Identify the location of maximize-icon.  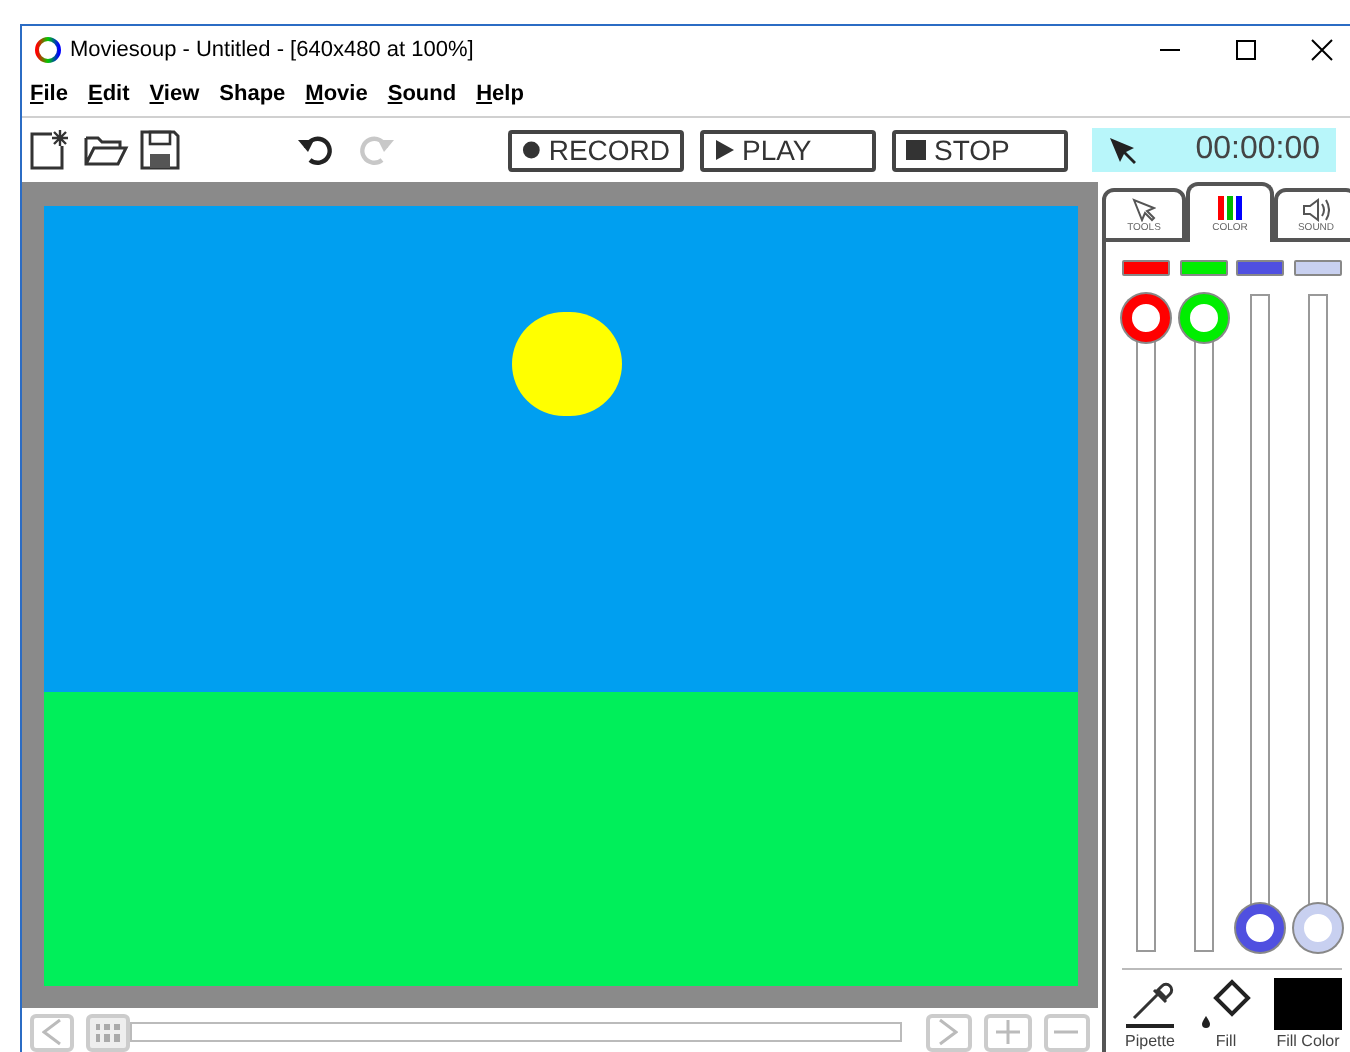
(1246, 50).